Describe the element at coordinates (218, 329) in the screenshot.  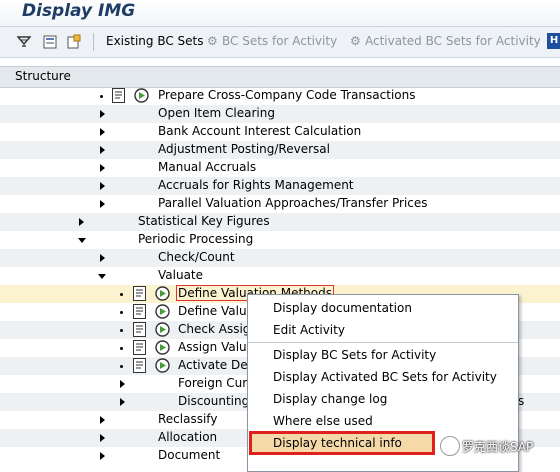
I see `tree-node-label: Check Assign` at that location.